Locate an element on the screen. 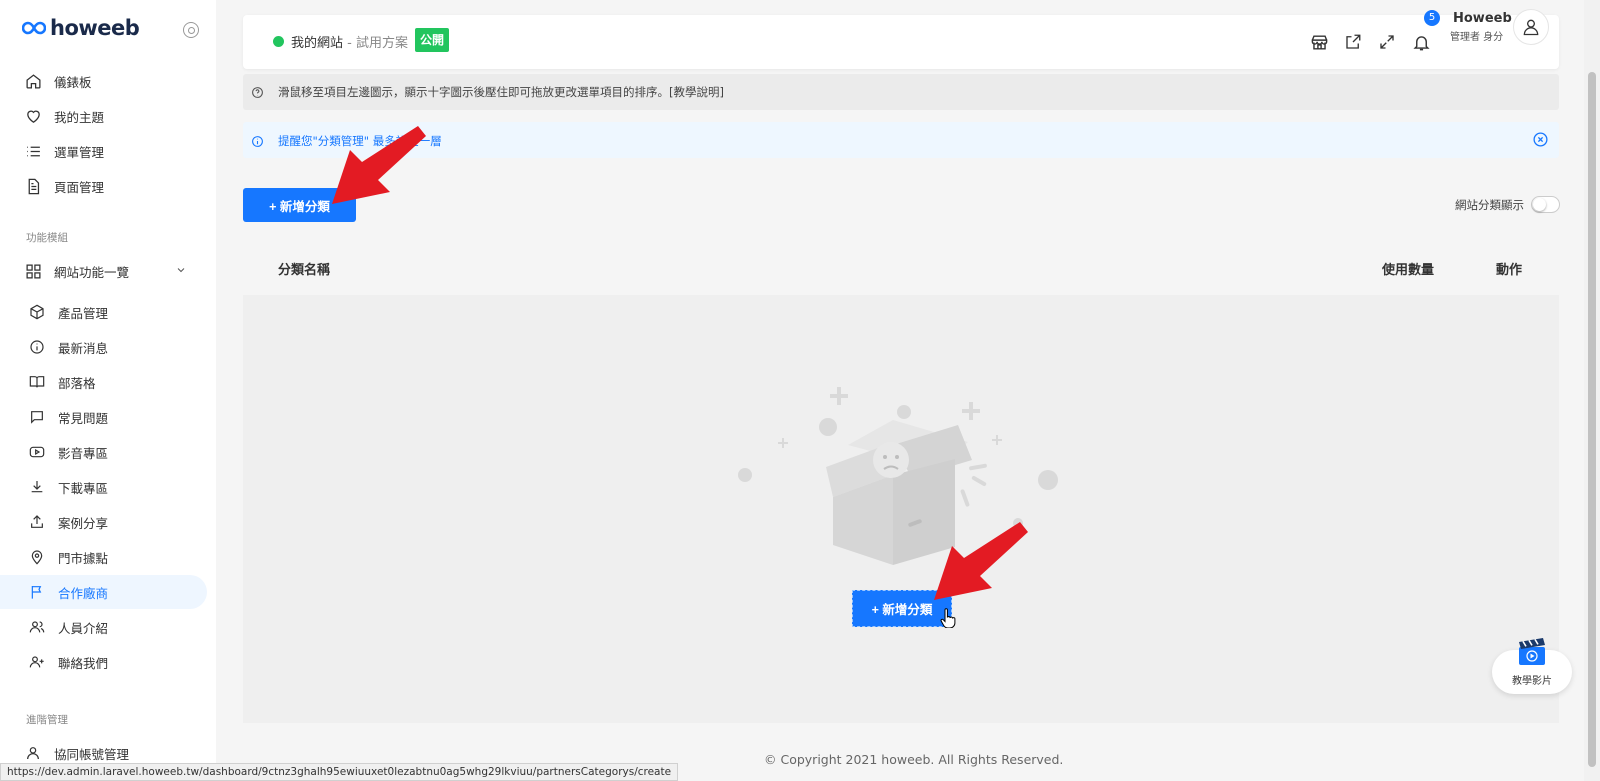  heart-icon is located at coordinates (33, 116).